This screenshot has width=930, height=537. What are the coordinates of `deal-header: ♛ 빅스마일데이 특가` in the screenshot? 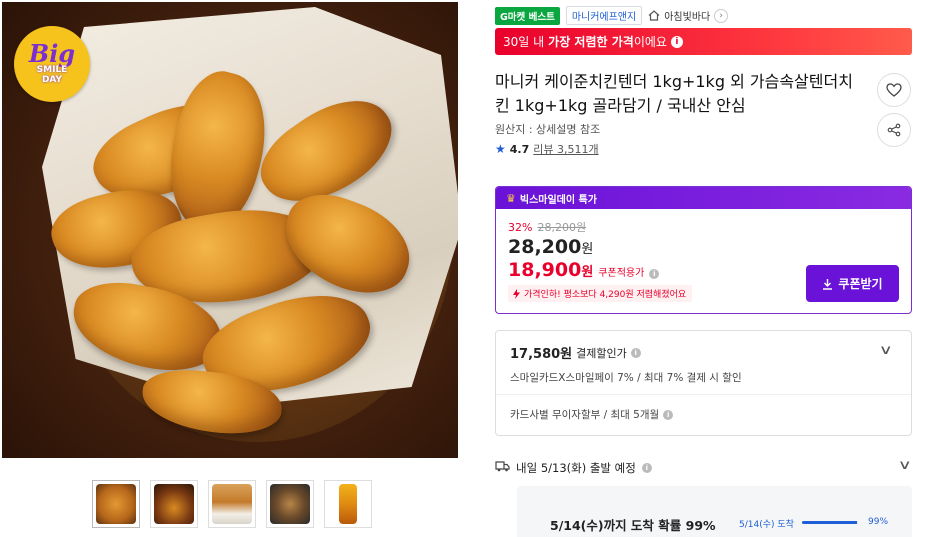 It's located at (703, 198).